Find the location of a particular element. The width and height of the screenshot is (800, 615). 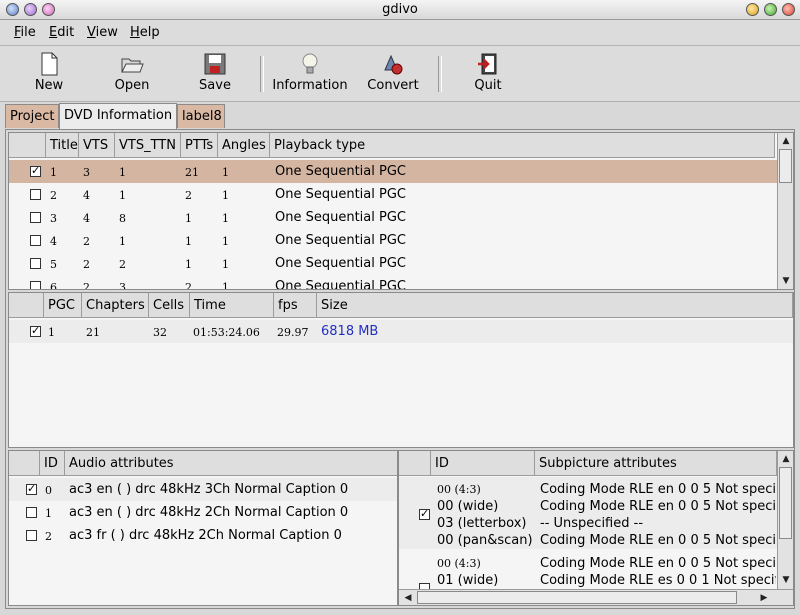

column-header-playback-type: Playback type is located at coordinates (522, 145).